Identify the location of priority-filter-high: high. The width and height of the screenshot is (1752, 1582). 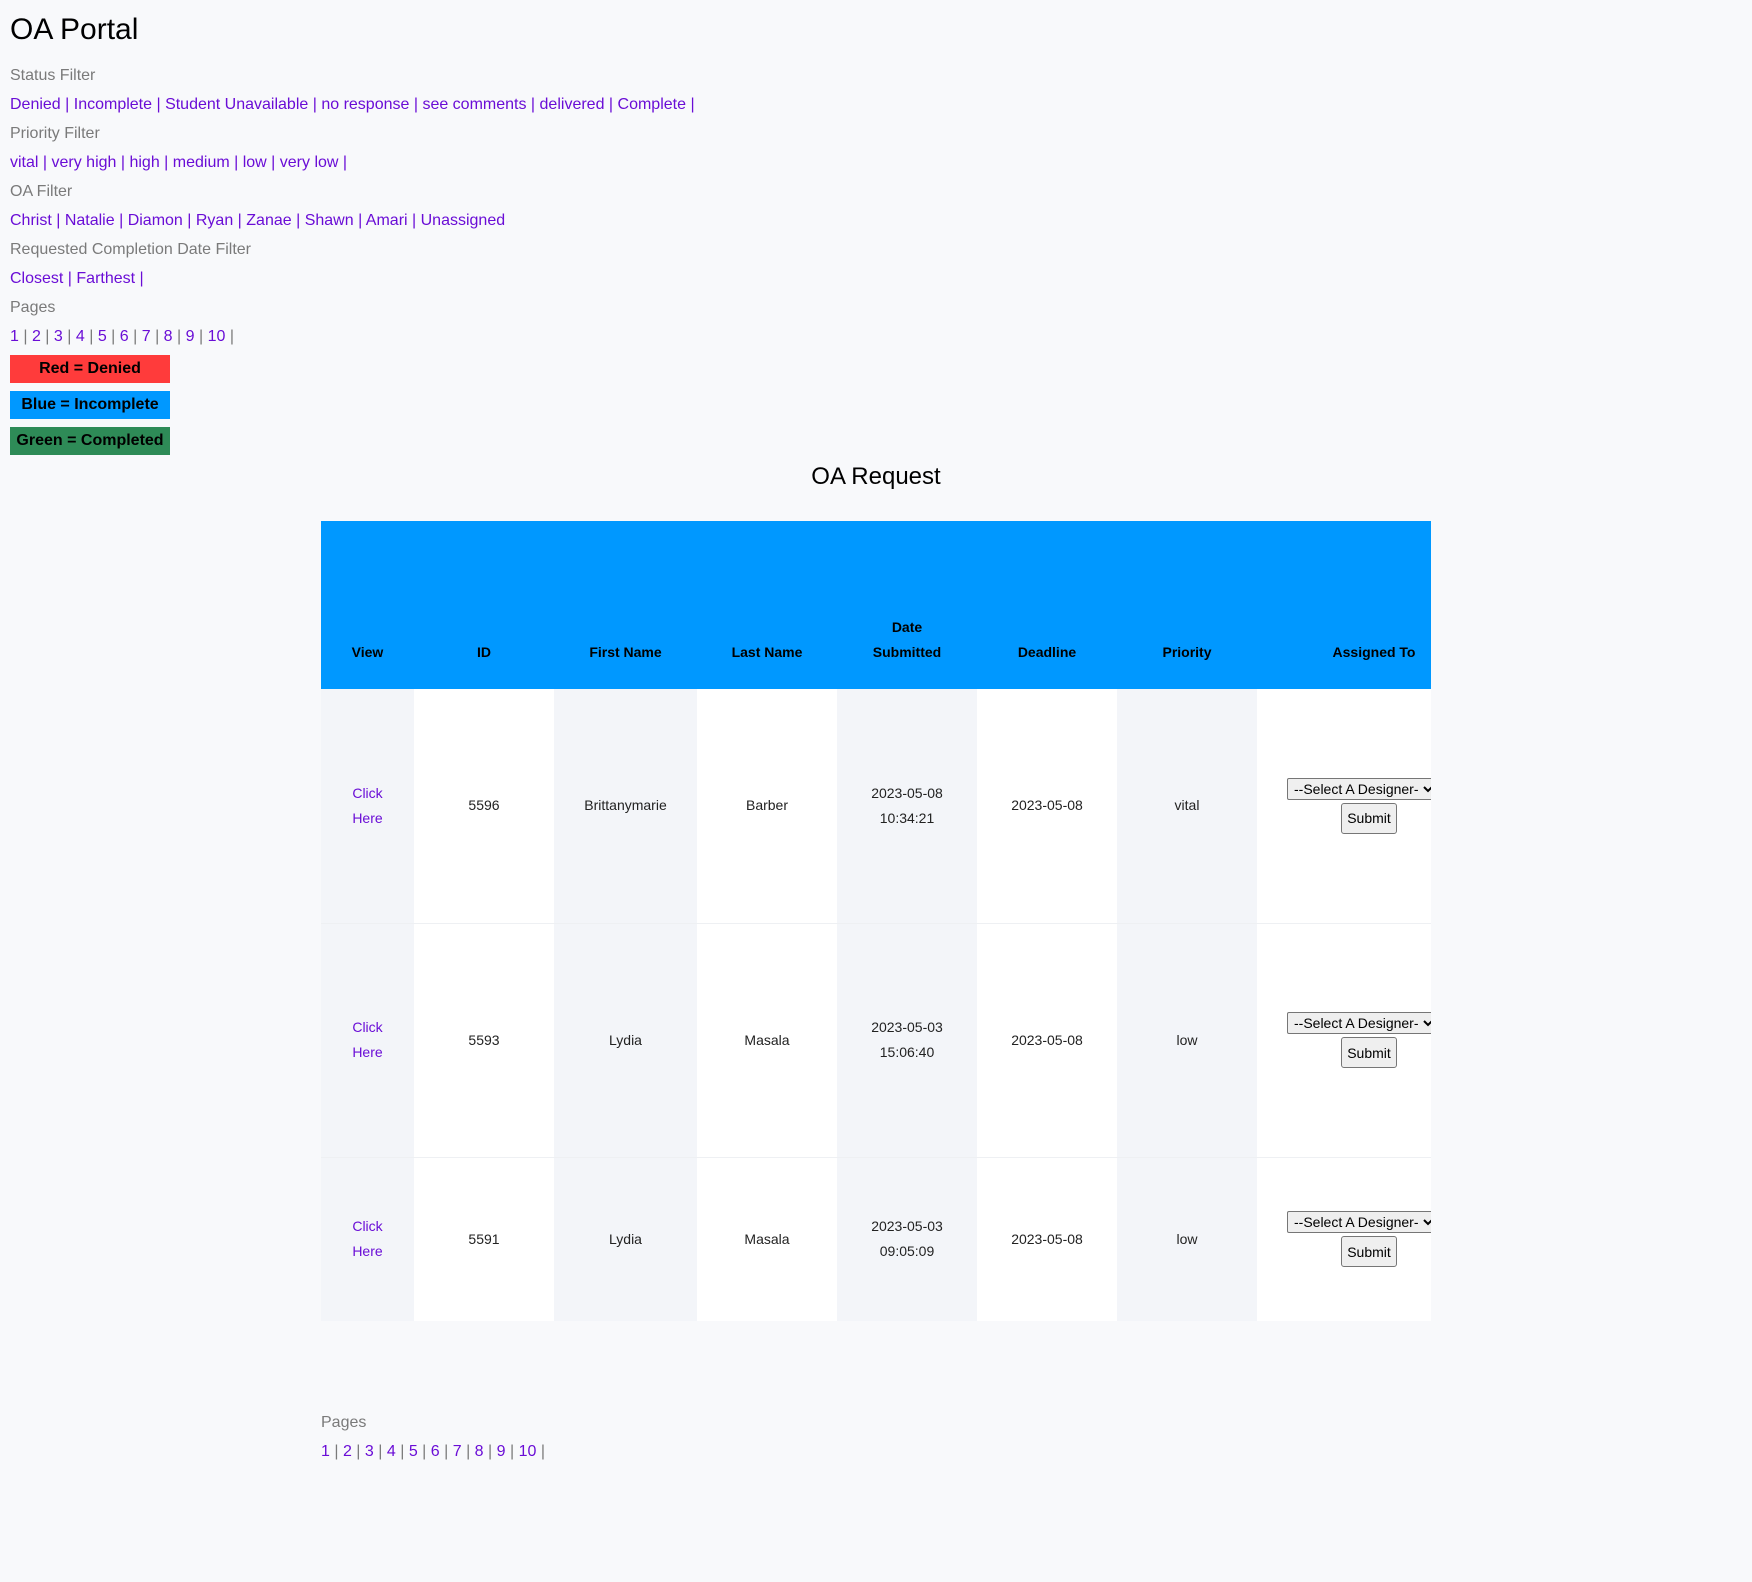
(144, 162).